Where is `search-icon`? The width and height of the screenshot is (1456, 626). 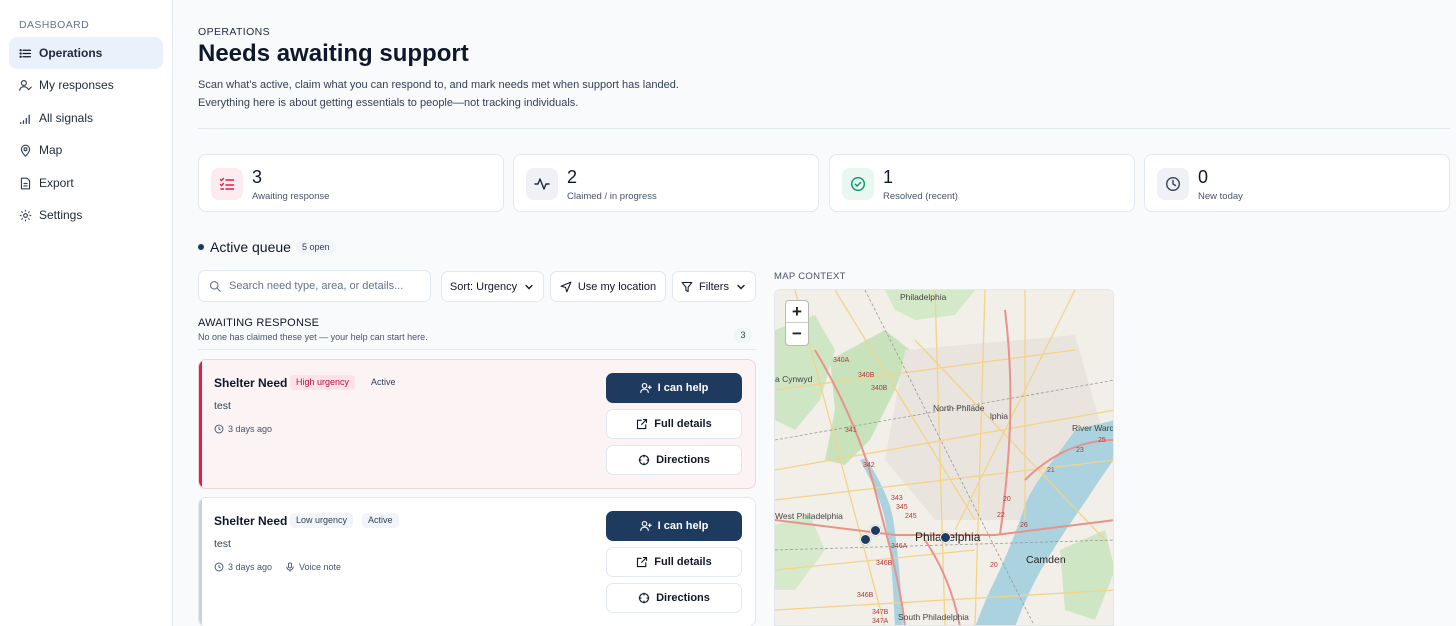 search-icon is located at coordinates (215, 286).